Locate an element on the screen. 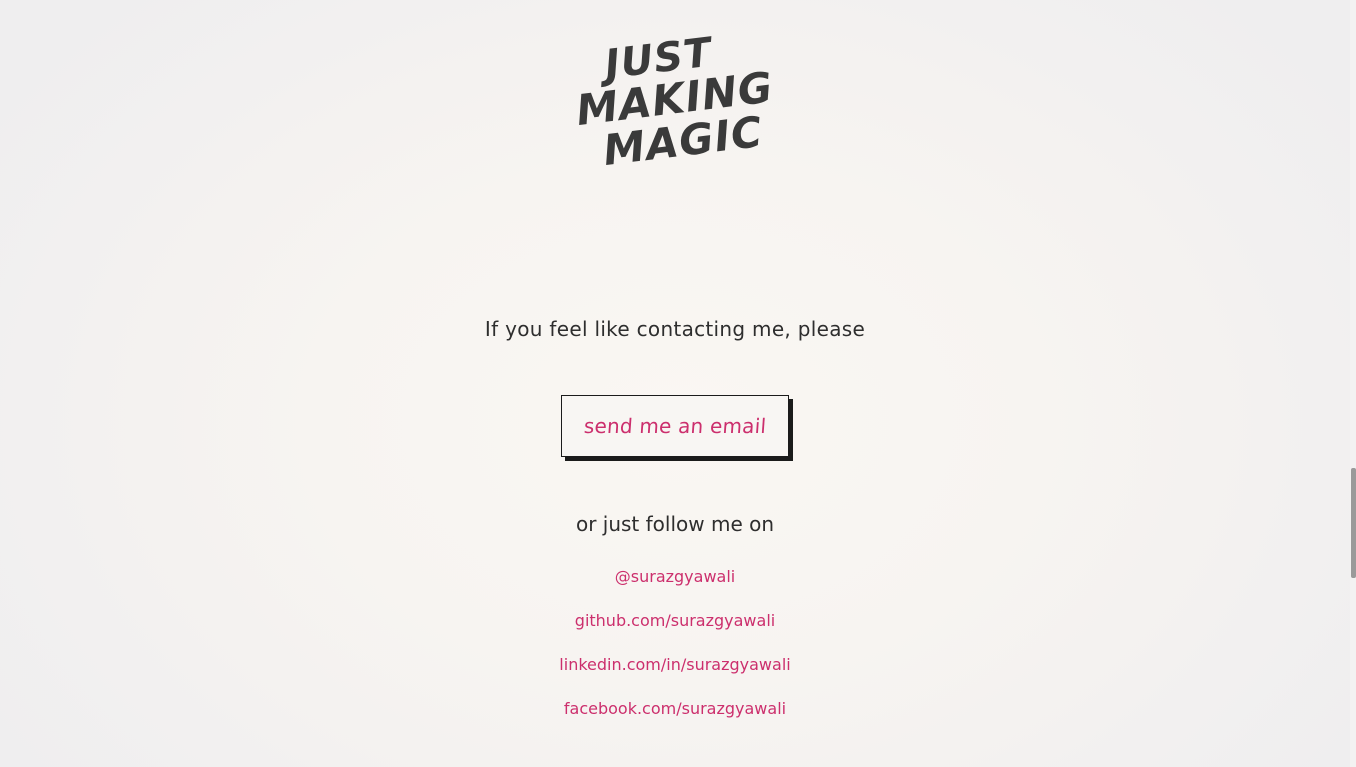  facebook-link: facebook.com/surazgyawali is located at coordinates (675, 708).